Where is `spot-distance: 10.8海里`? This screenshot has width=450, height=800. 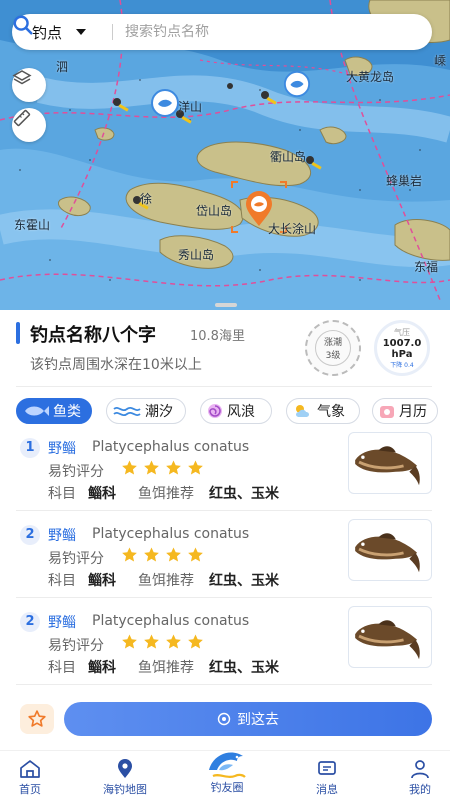
spot-distance: 10.8海里 is located at coordinates (217, 336).